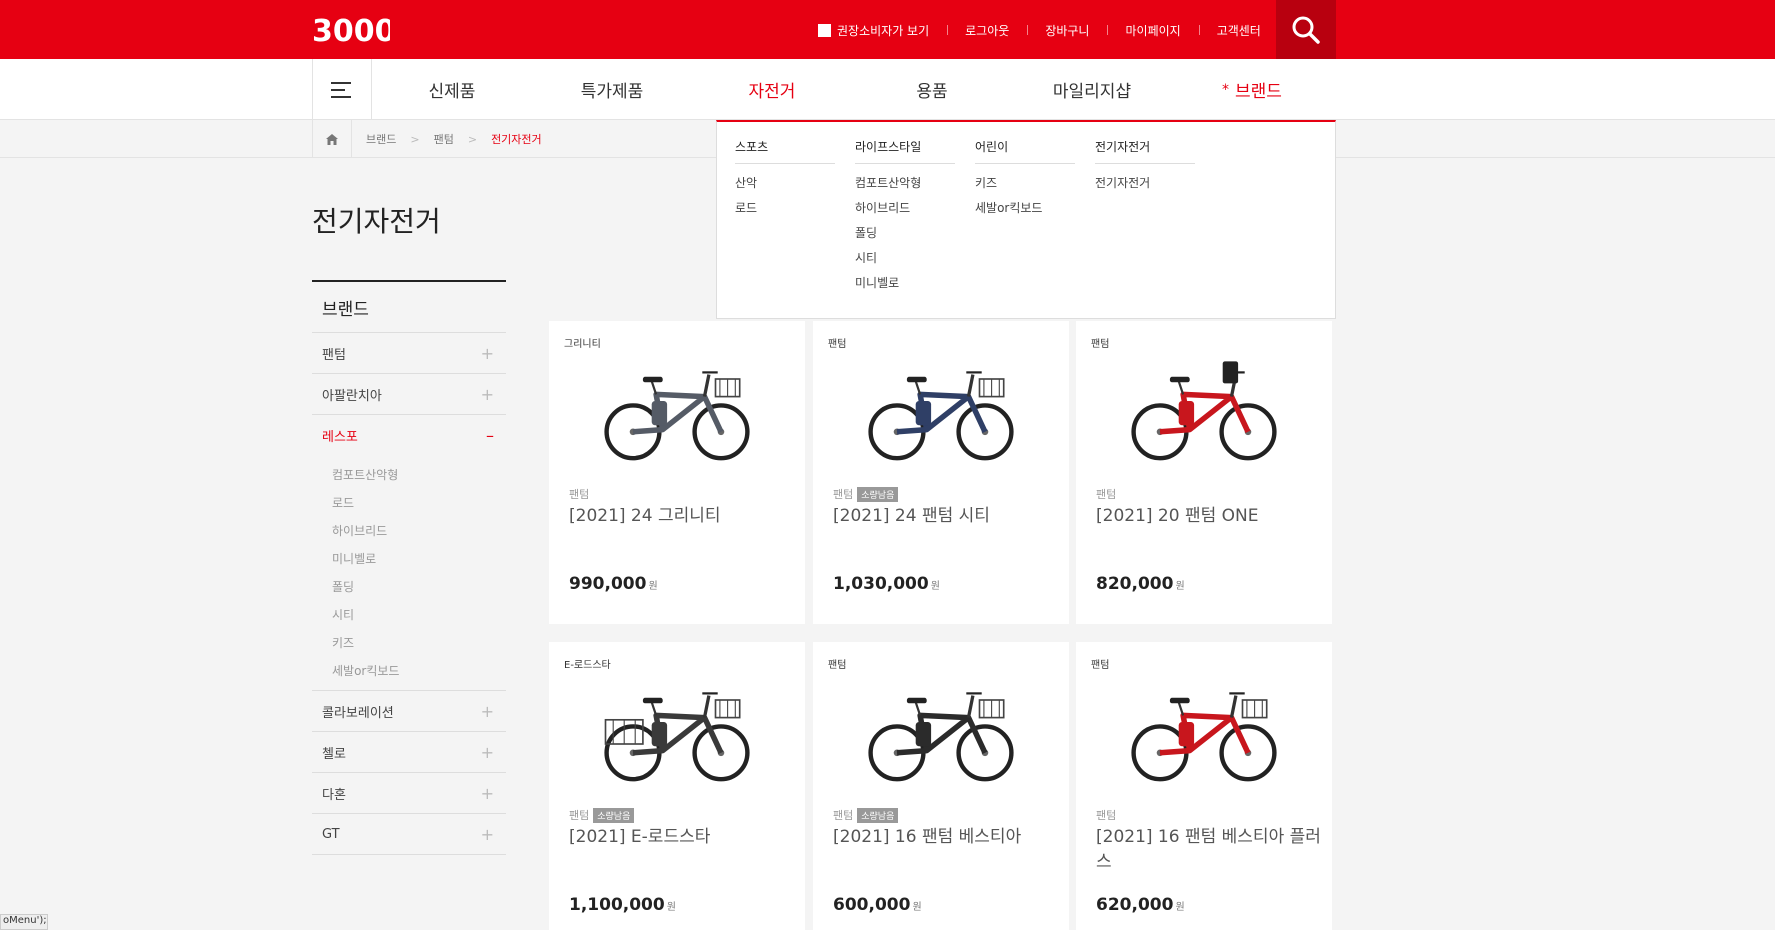 This screenshot has height=930, width=1775. Describe the element at coordinates (1025, 151) in the screenshot. I see `dropdown-column-heading: 어린이` at that location.